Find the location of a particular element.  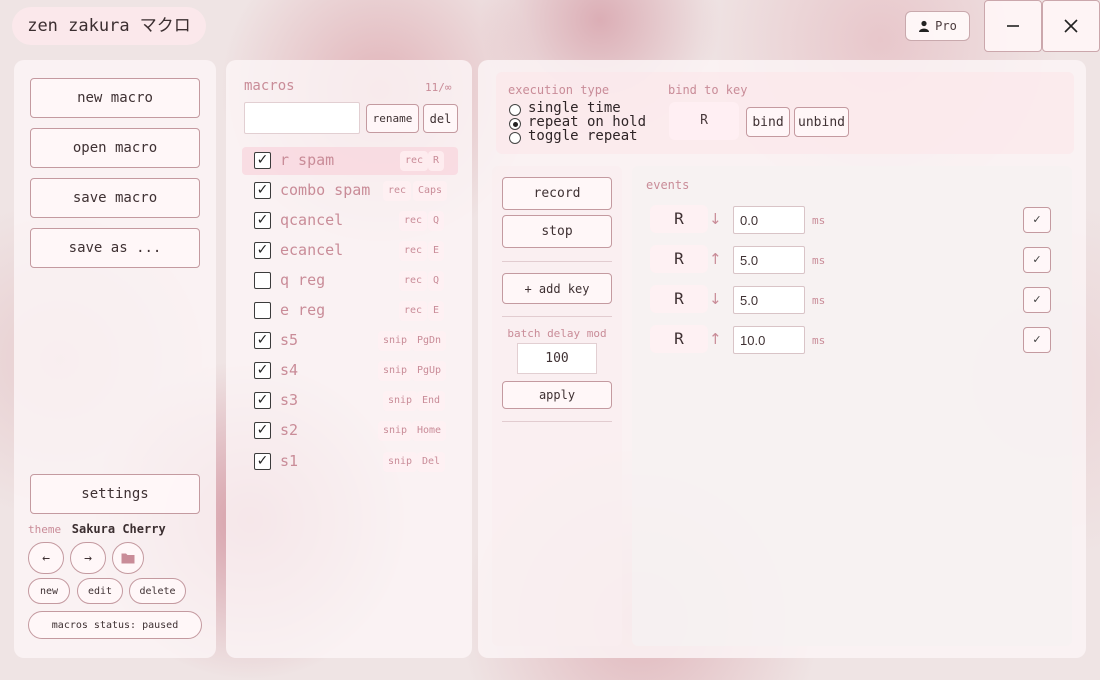

theme-folder-button is located at coordinates (128, 558).